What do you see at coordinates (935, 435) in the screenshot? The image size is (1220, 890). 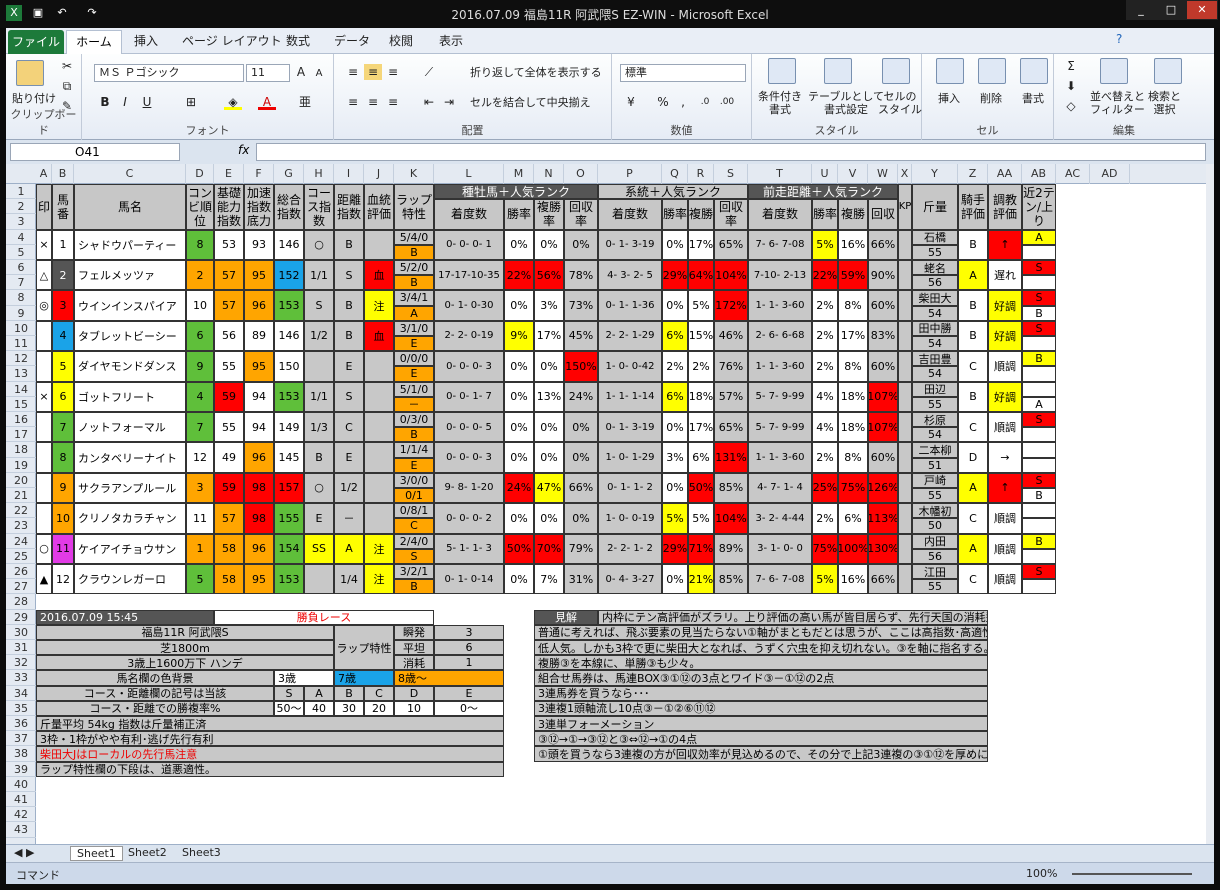 I see `weight: 54` at bounding box center [935, 435].